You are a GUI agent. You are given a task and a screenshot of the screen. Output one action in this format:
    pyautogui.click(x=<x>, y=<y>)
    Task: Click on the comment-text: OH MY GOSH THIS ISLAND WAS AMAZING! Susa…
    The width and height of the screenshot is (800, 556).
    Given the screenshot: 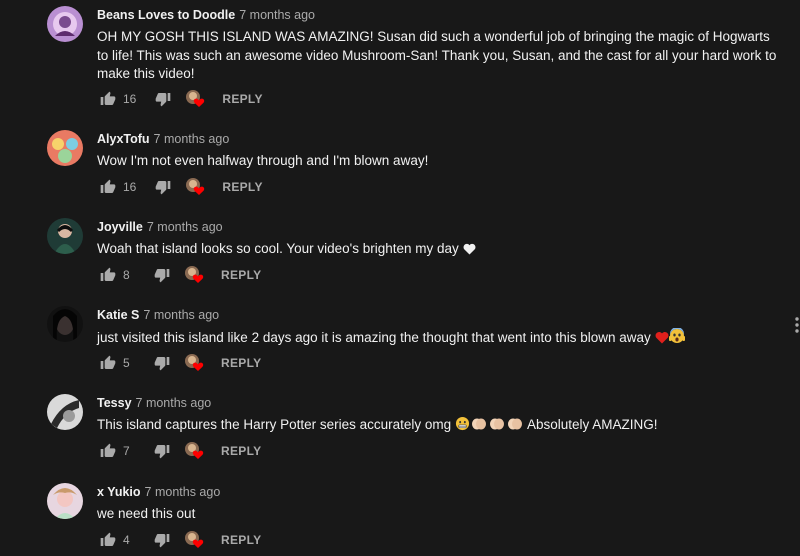 What is the action you would take?
    pyautogui.click(x=437, y=55)
    